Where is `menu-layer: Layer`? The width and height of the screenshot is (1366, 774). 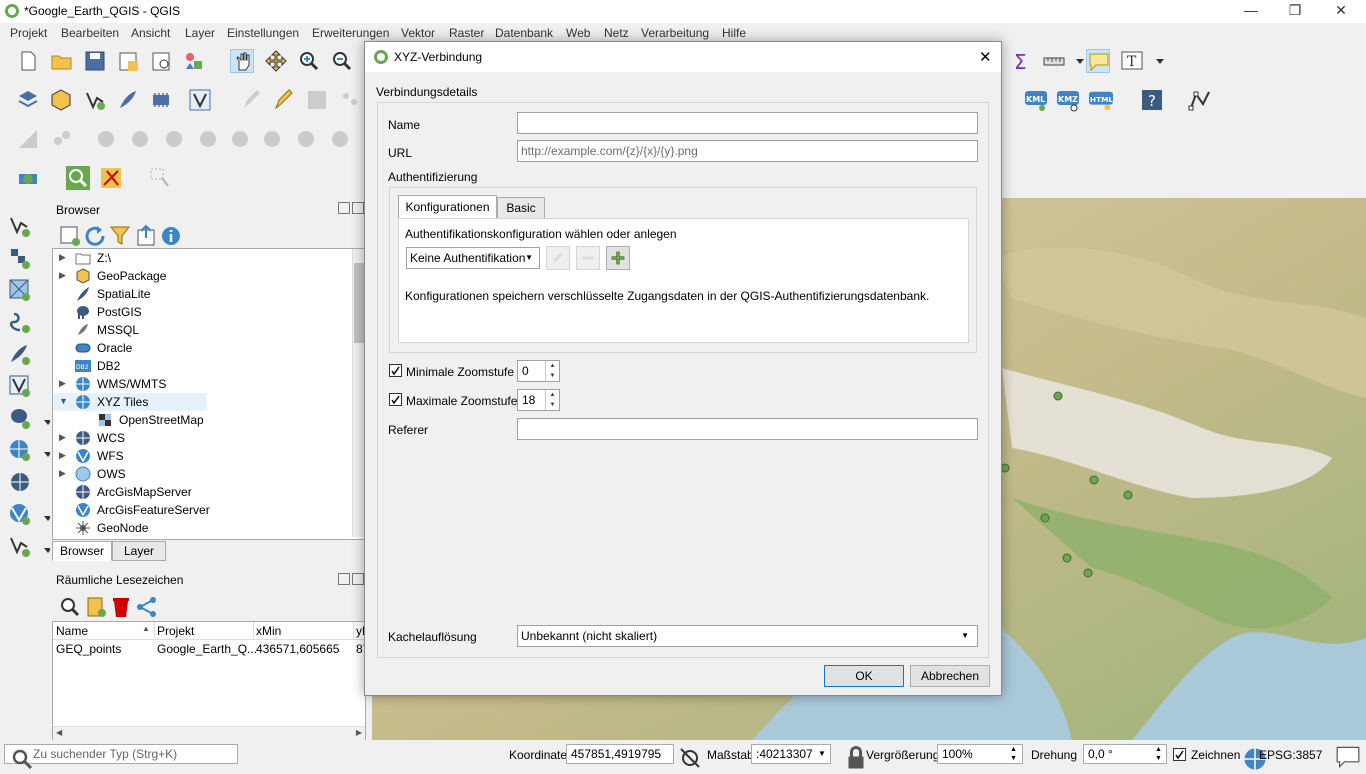
menu-layer: Layer is located at coordinates (200, 33).